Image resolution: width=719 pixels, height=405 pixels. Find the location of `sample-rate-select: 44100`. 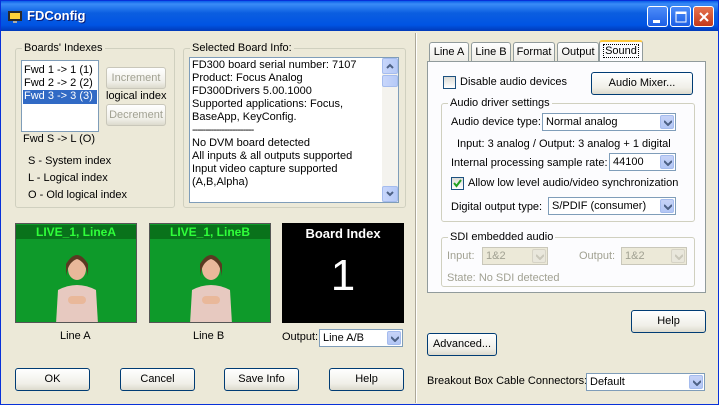

sample-rate-select: 44100 is located at coordinates (642, 162).